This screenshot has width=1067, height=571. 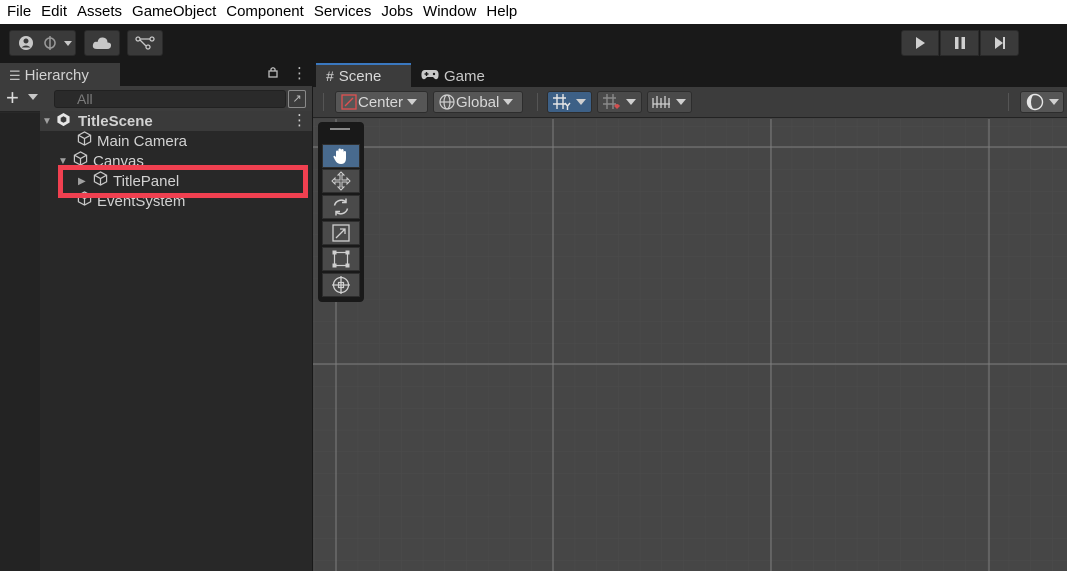 What do you see at coordinates (501, 12) in the screenshot?
I see `menu-help: Help` at bounding box center [501, 12].